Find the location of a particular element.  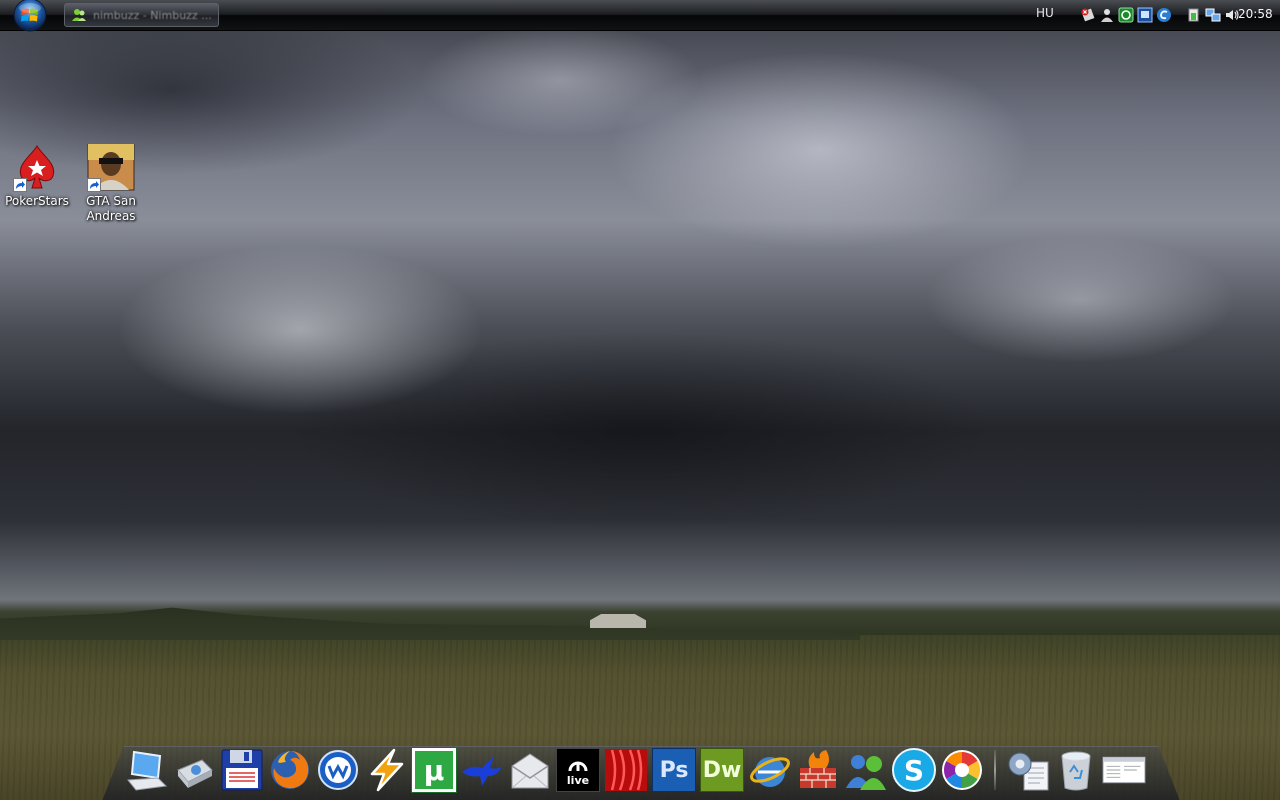

lightning-icon is located at coordinates (387, 770).